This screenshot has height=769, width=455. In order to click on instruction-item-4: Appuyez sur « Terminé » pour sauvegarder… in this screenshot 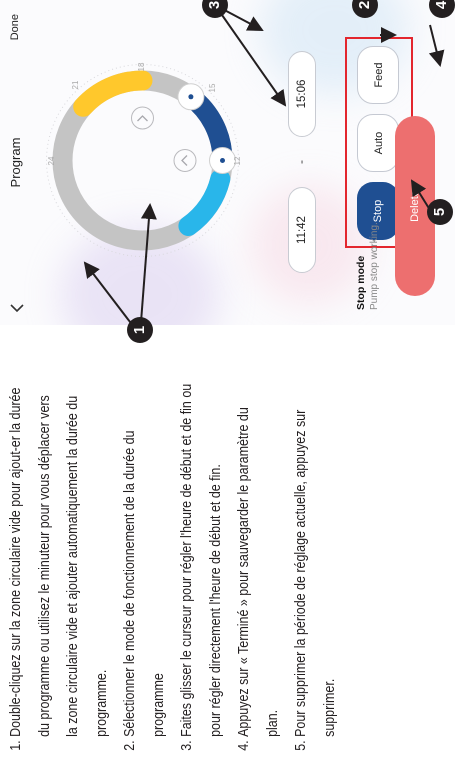, I will do `click(258, 560)`.